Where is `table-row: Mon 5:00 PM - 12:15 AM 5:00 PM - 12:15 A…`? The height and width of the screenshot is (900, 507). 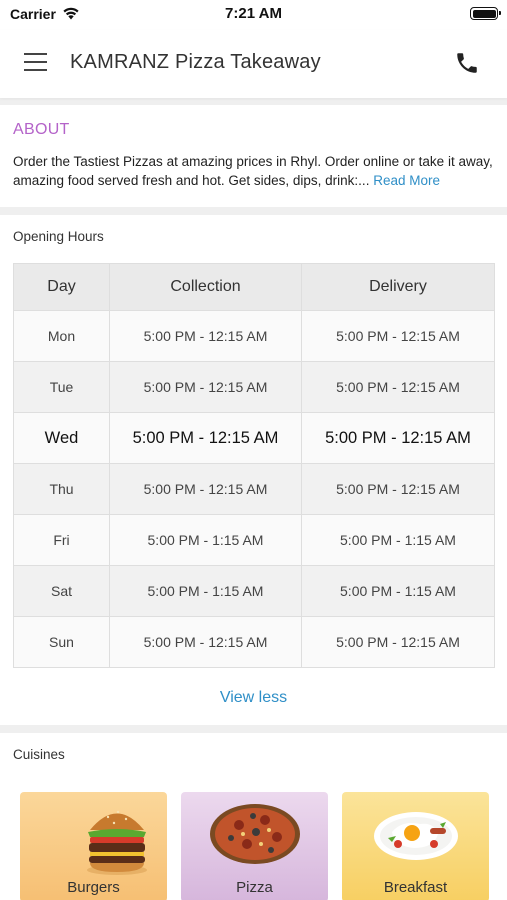
table-row: Mon 5:00 PM - 12:15 AM 5:00 PM - 12:15 A… is located at coordinates (254, 336).